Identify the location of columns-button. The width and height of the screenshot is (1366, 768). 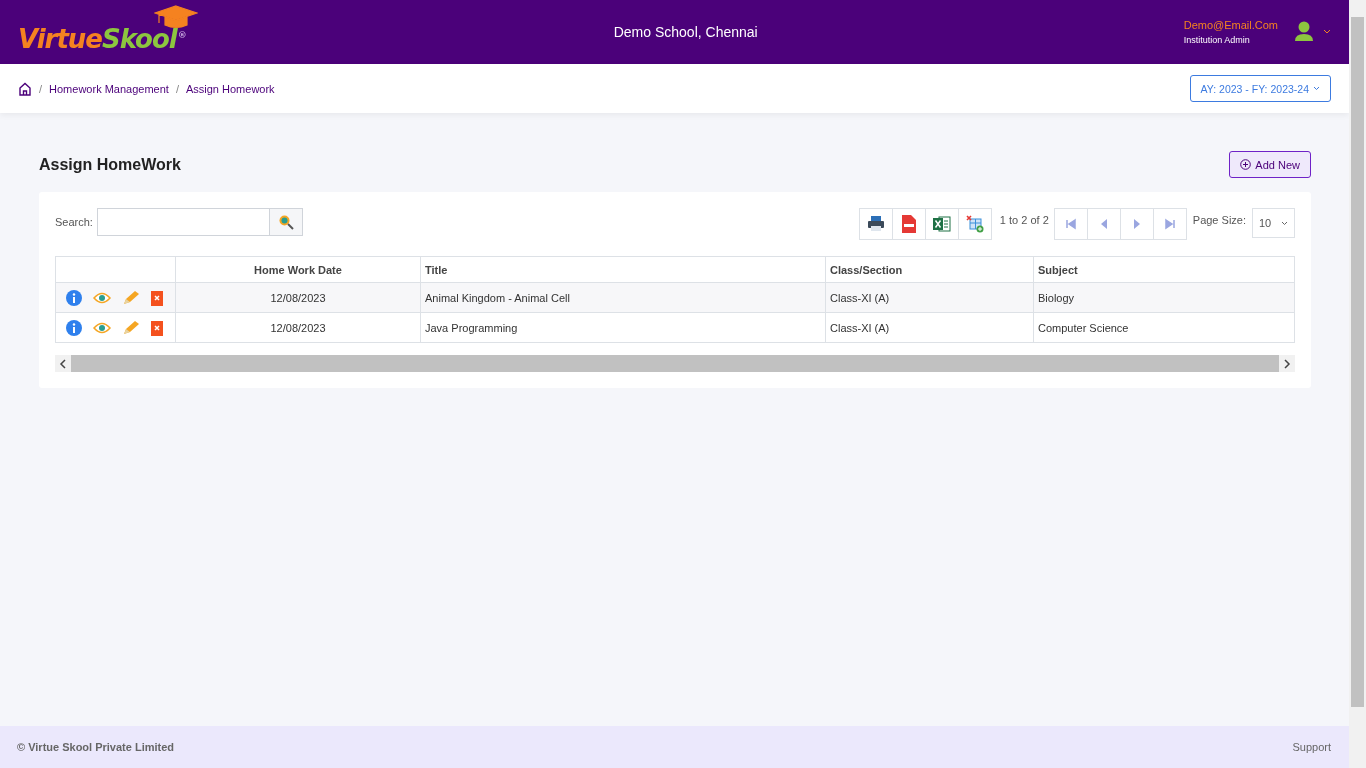
(974, 224).